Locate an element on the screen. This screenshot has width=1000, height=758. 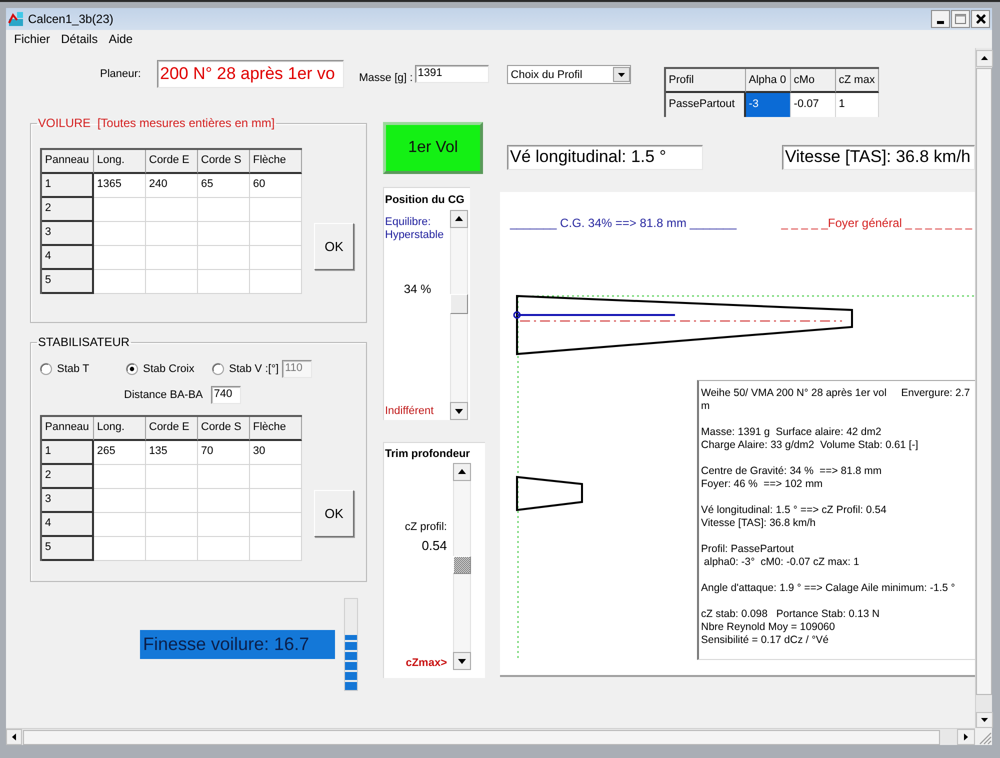
close-button is located at coordinates (980, 19).